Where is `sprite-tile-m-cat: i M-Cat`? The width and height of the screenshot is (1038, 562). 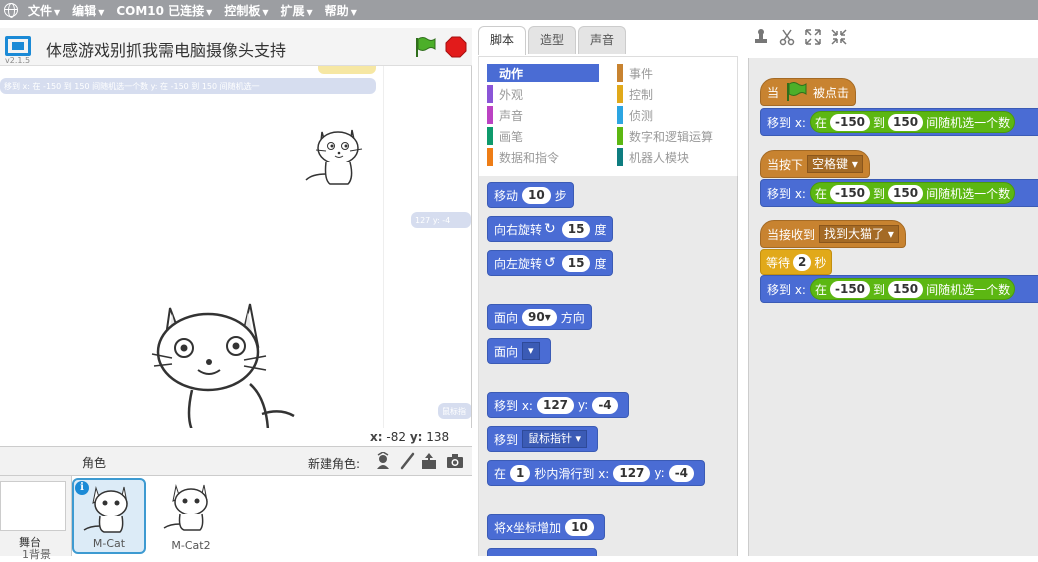
sprite-tile-m-cat: i M-Cat is located at coordinates (109, 516).